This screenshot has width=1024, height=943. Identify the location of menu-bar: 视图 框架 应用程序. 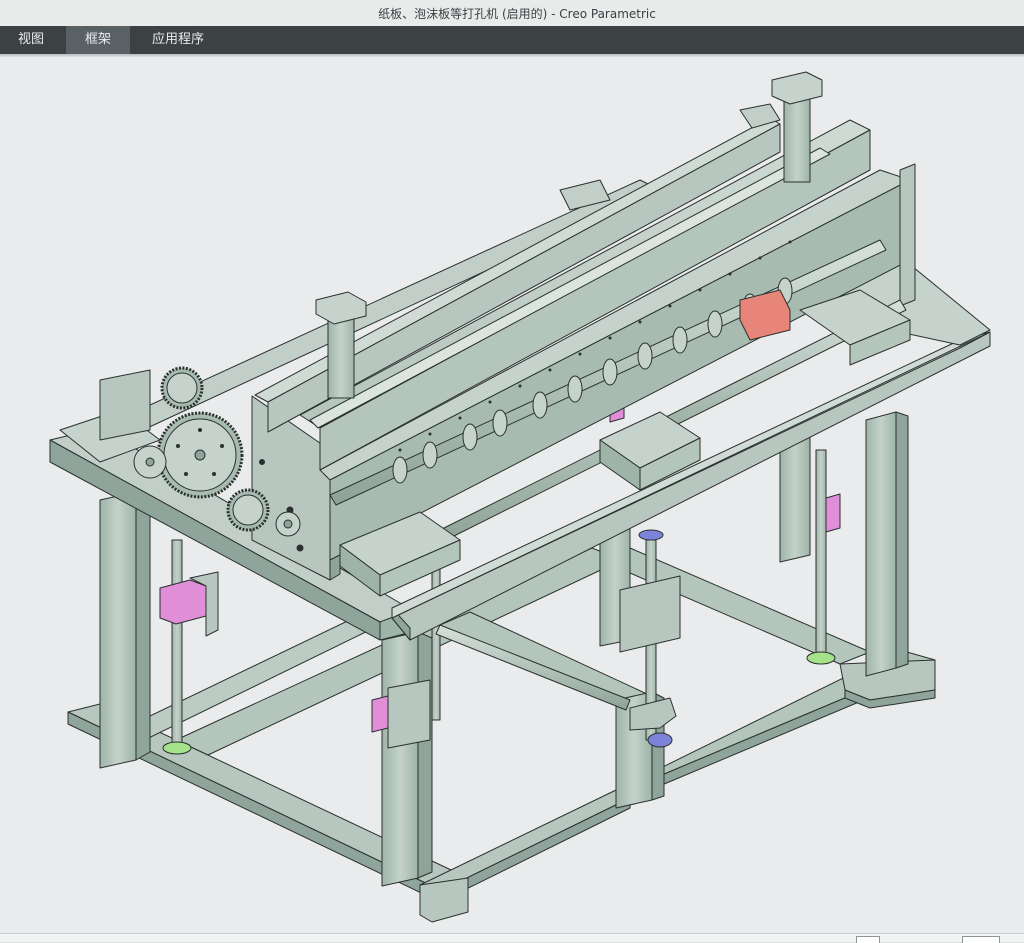
(512, 40).